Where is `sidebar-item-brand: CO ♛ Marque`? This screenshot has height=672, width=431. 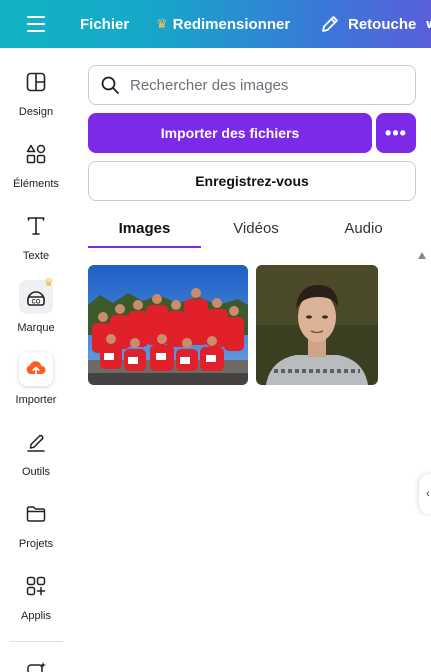 sidebar-item-brand: CO ♛ Marque is located at coordinates (36, 300).